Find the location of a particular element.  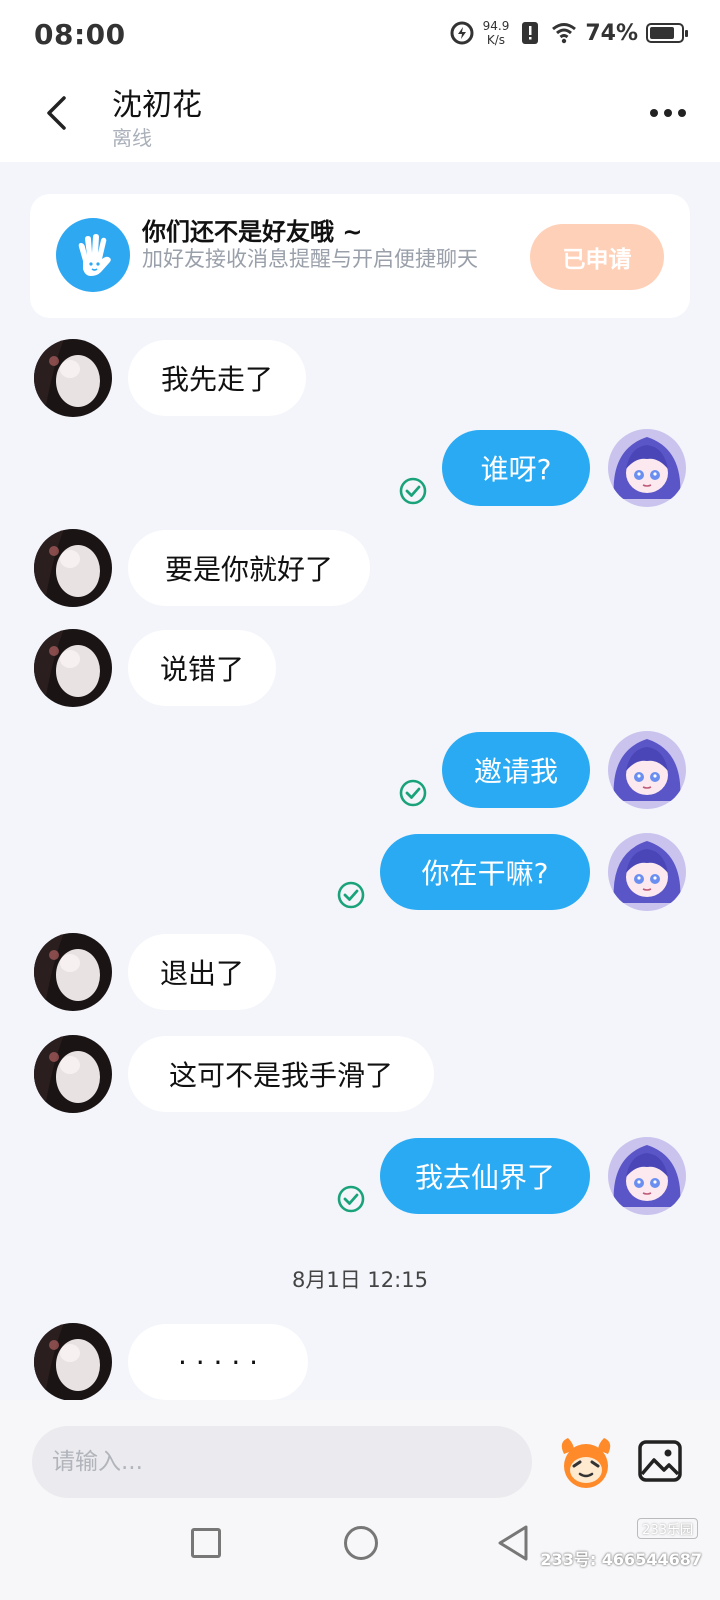

chevron-left-icon is located at coordinates (56, 113).